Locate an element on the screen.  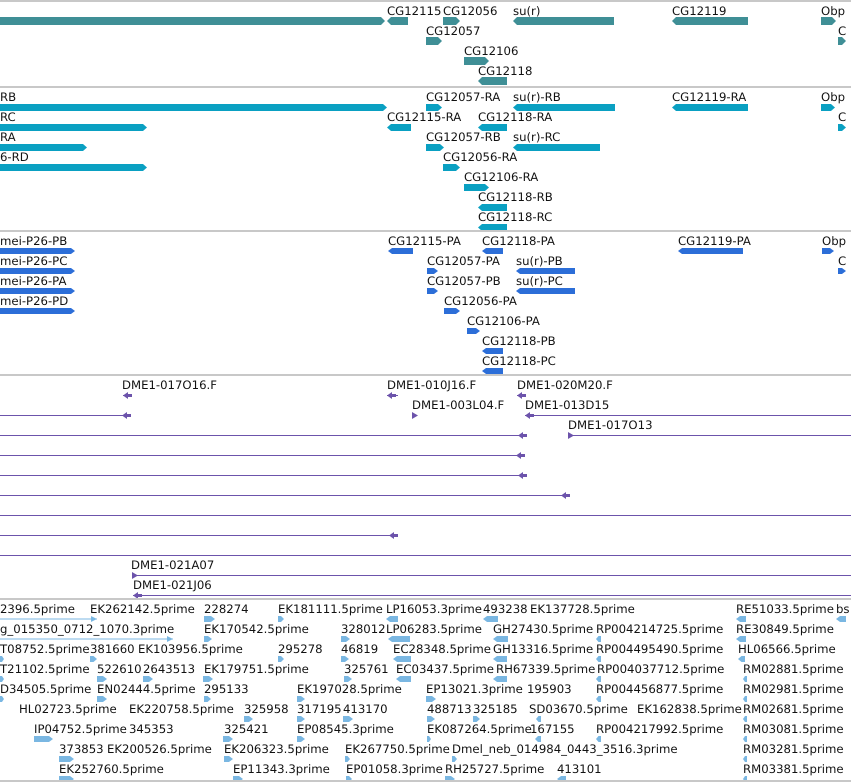
feature-label: CG12057 is located at coordinates (453, 31).